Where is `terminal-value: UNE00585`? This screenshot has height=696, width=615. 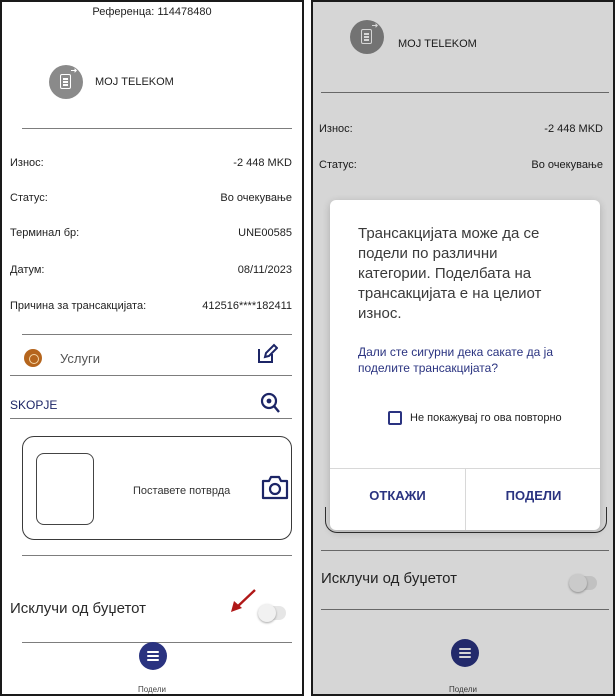
terminal-value: UNE00585 is located at coordinates (265, 233).